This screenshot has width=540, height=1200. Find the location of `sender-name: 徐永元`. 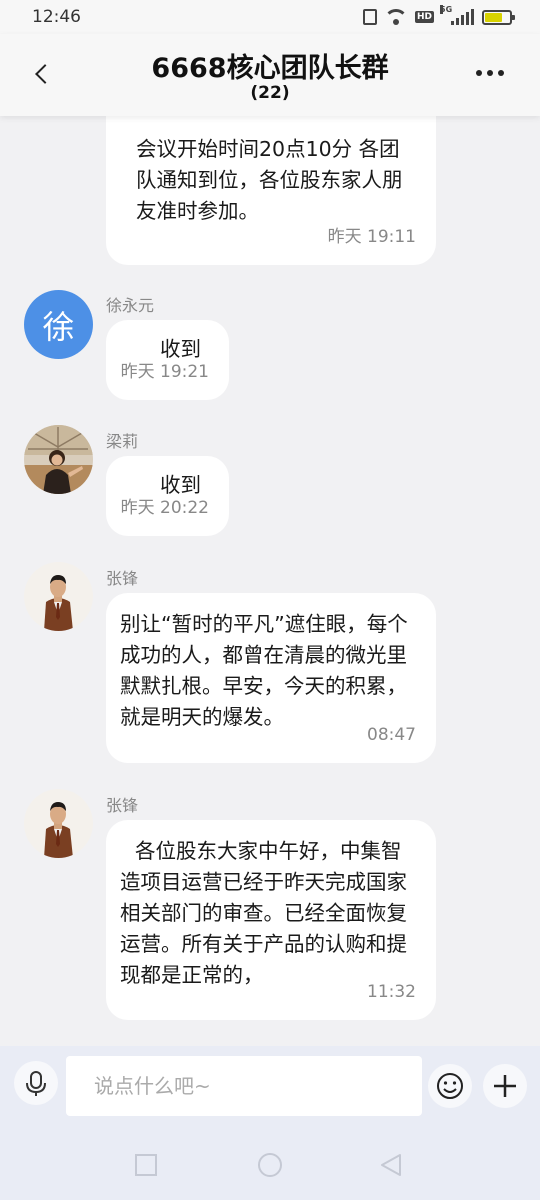

sender-name: 徐永元 is located at coordinates (130, 305).